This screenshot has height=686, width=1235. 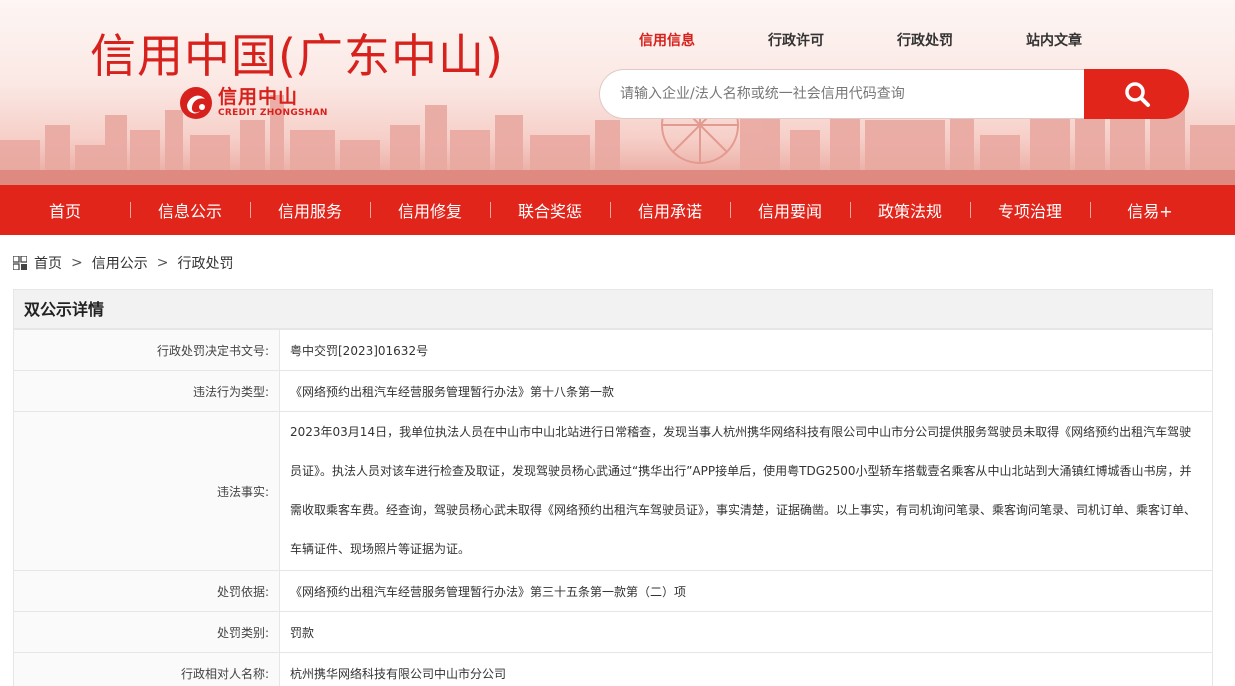 What do you see at coordinates (258, 97) in the screenshot?
I see `logo-chinese-text: 信用中山` at bounding box center [258, 97].